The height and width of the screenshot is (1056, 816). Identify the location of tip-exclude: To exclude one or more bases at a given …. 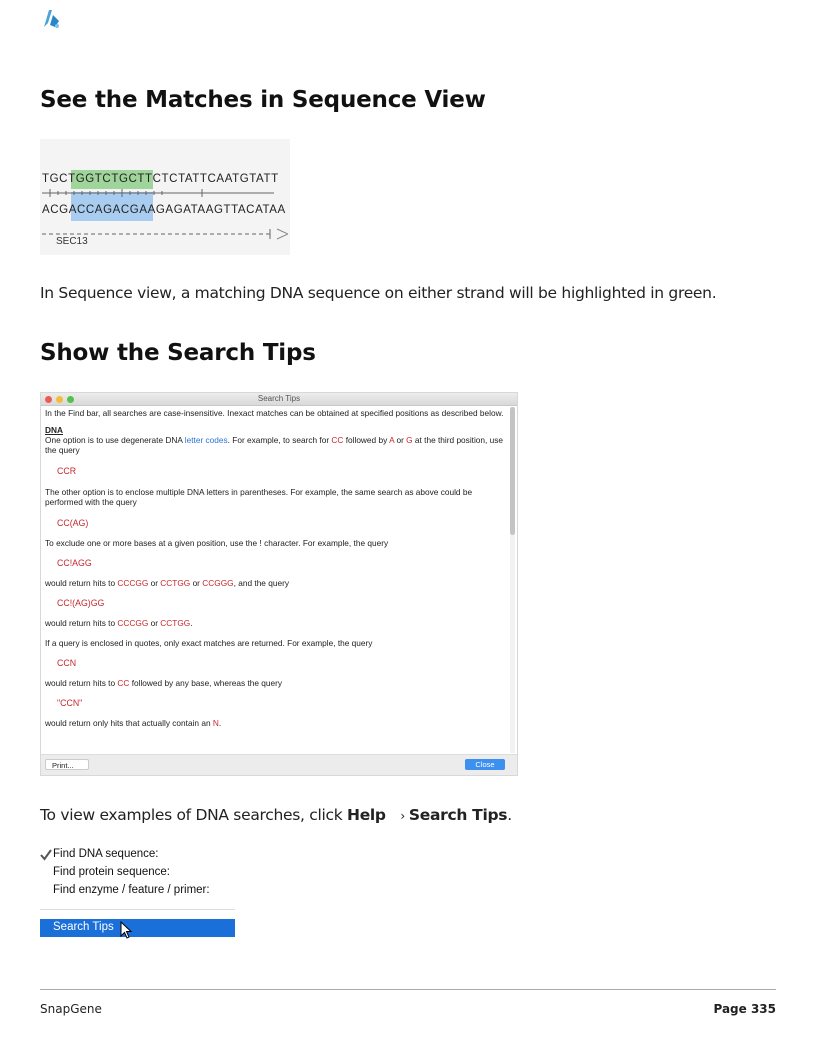
(217, 543).